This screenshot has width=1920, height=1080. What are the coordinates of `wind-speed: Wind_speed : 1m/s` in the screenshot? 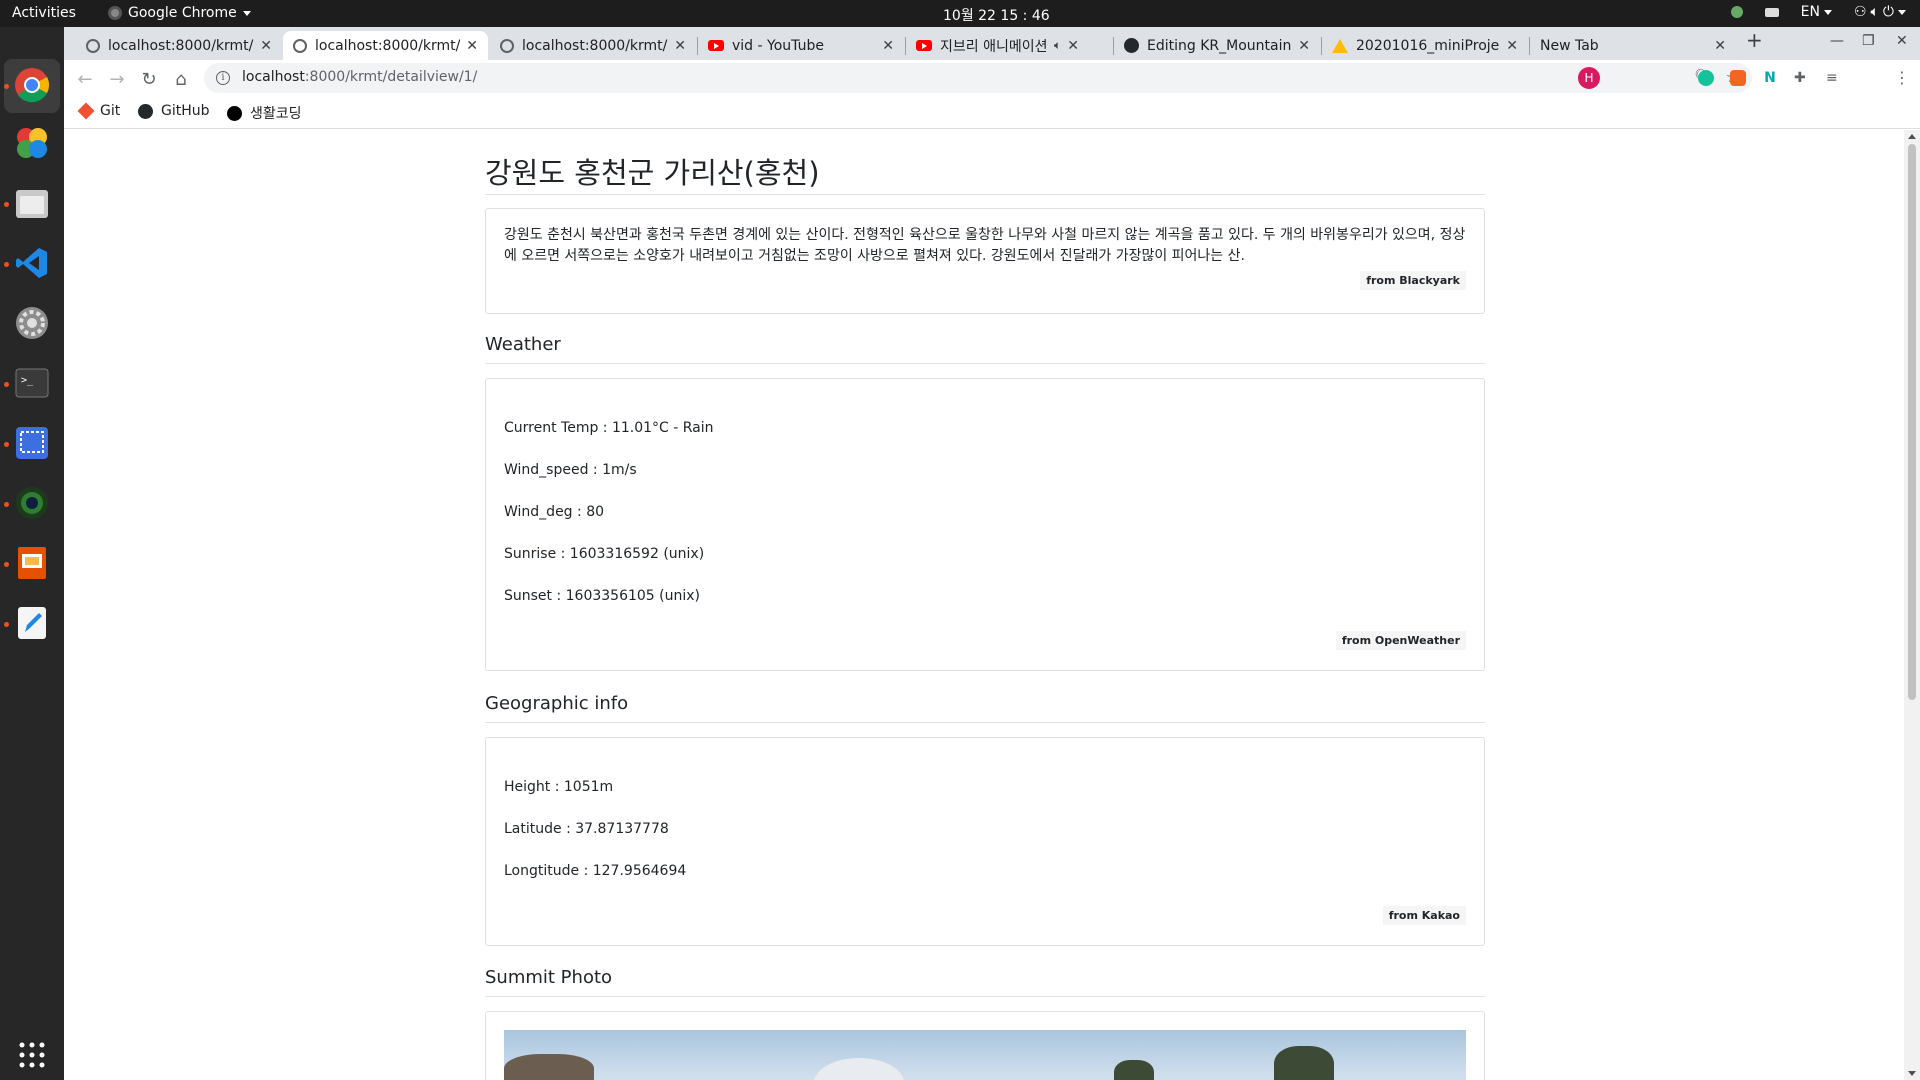 It's located at (570, 470).